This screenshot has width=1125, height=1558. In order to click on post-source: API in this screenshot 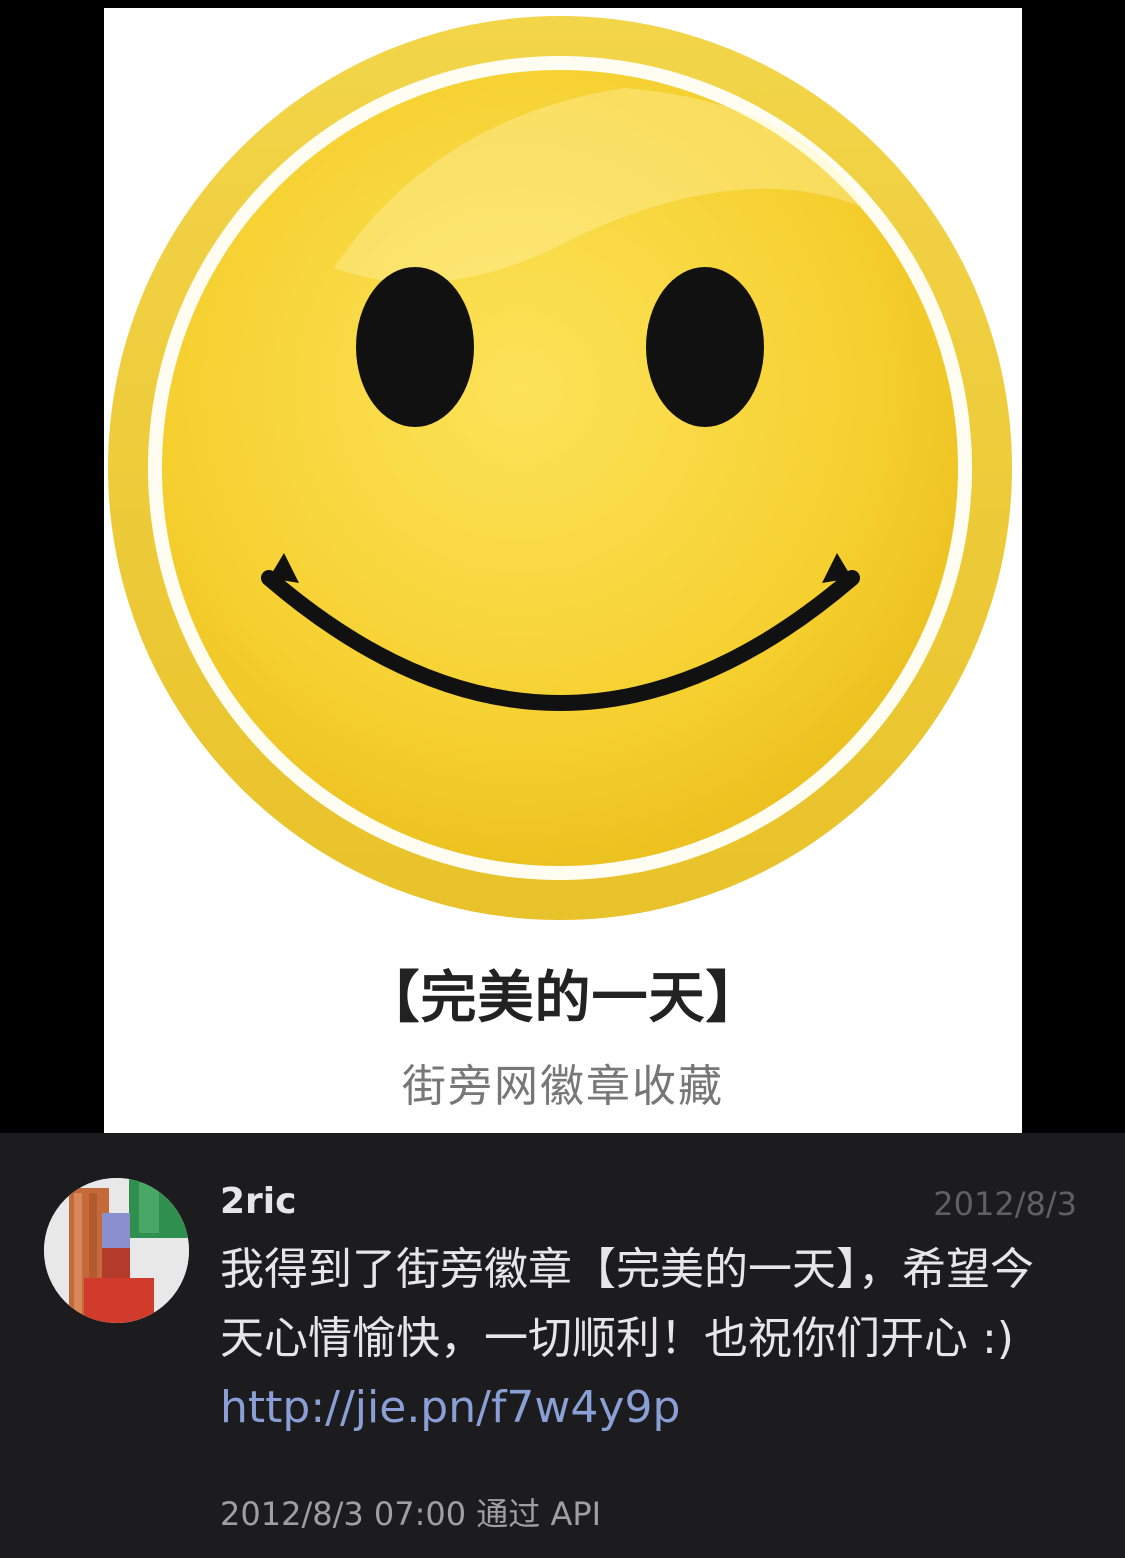, I will do `click(575, 1514)`.